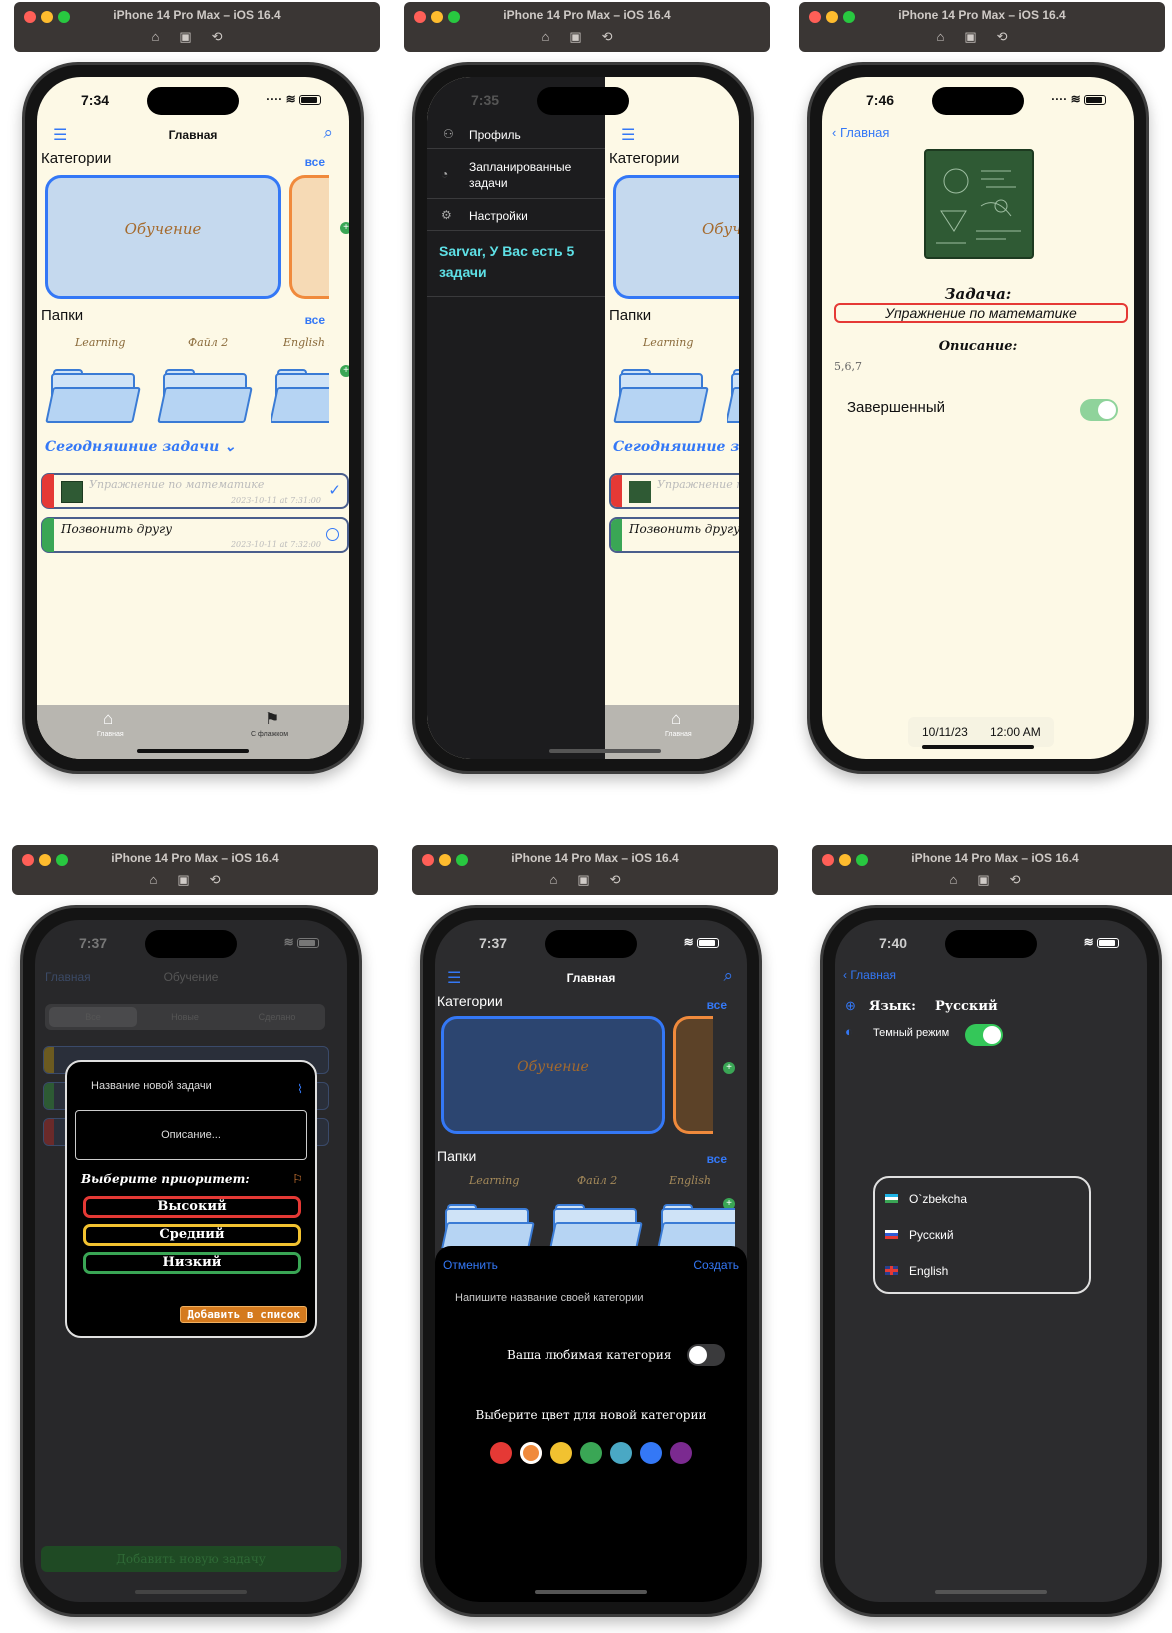 The width and height of the screenshot is (1172, 1633). What do you see at coordinates (591, 1455) in the screenshot?
I see `color-picker` at bounding box center [591, 1455].